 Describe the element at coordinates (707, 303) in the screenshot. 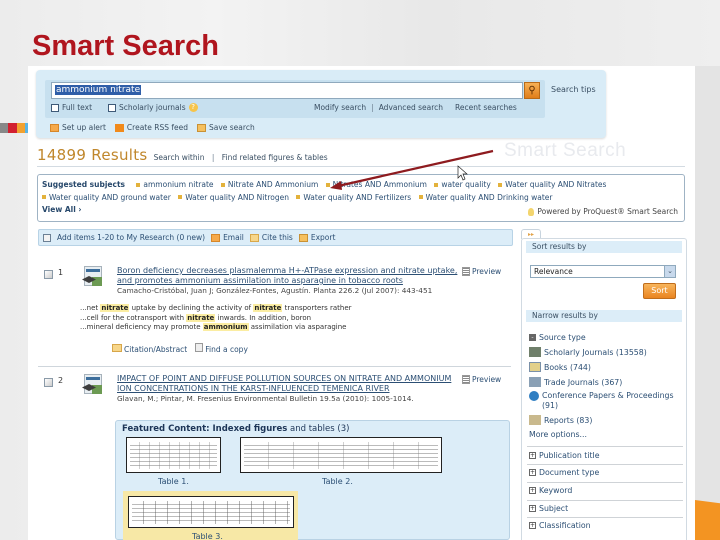

I see `decor-band` at that location.